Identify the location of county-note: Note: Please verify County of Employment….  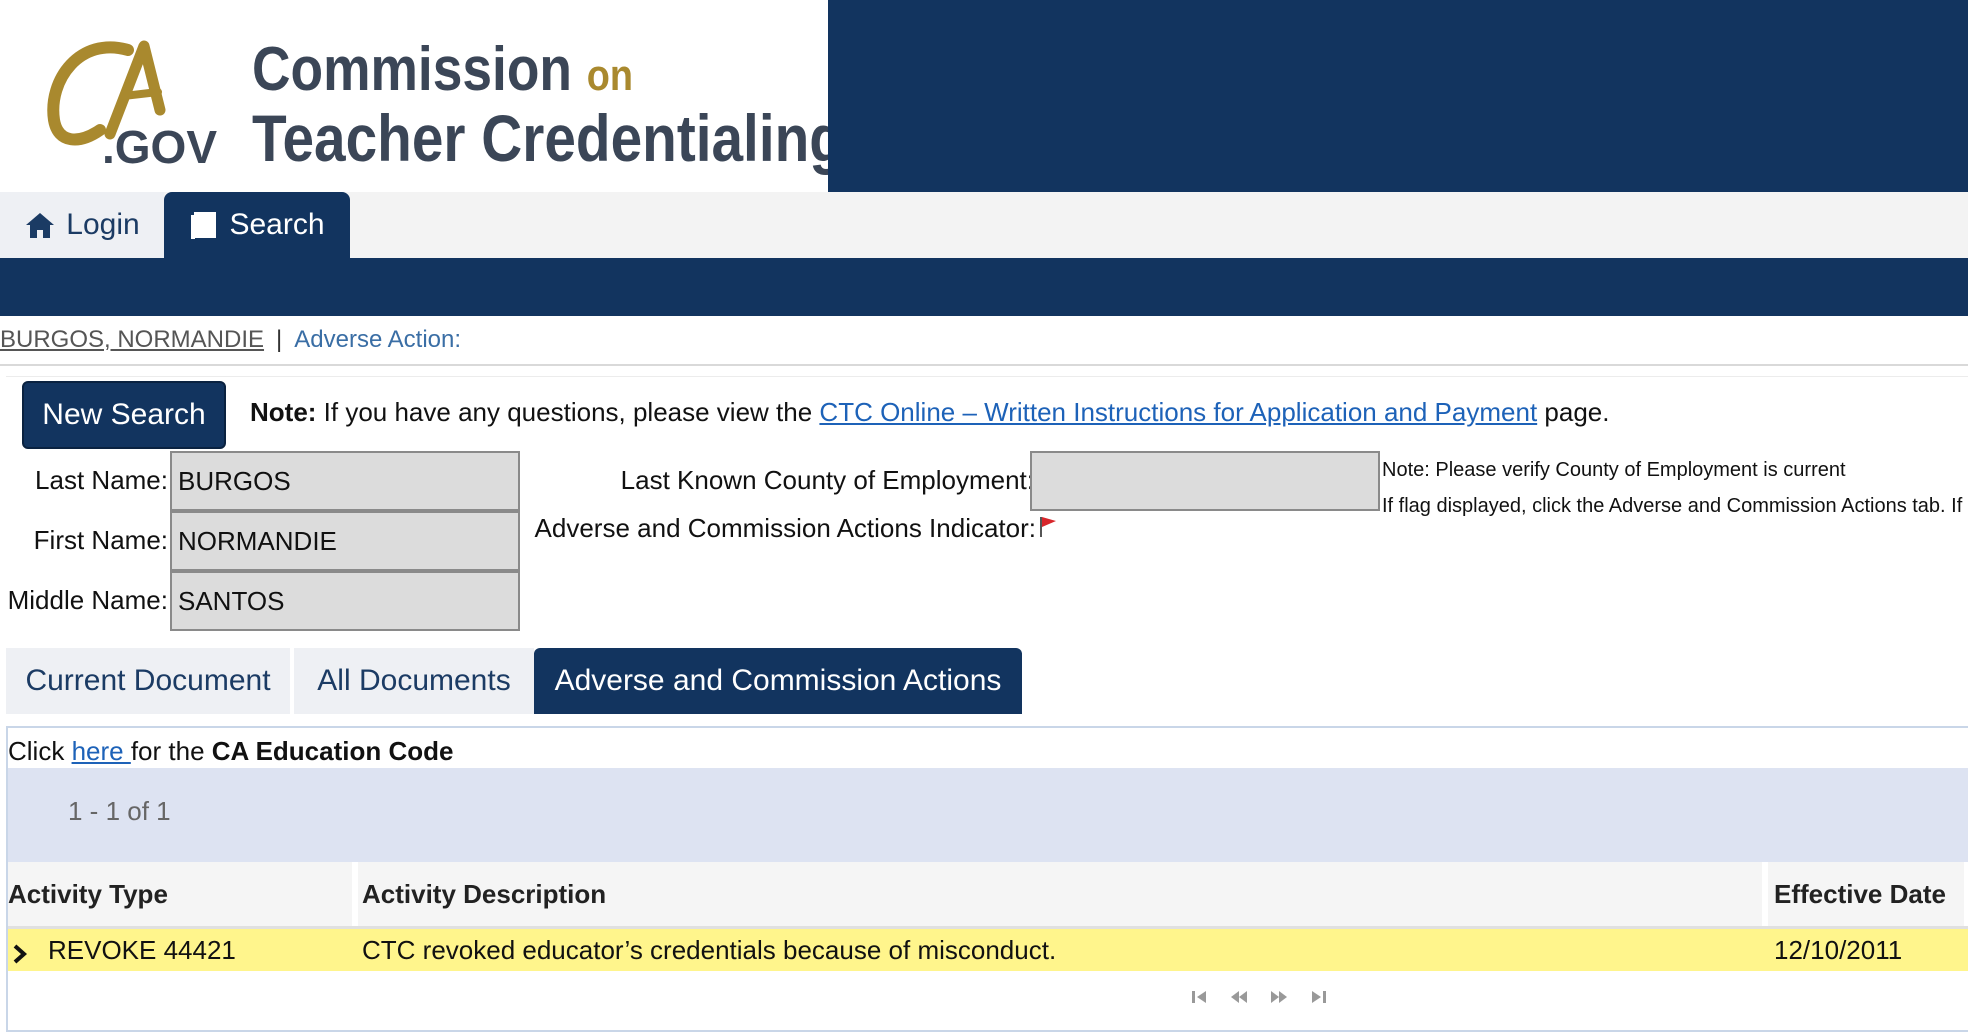
(1614, 470).